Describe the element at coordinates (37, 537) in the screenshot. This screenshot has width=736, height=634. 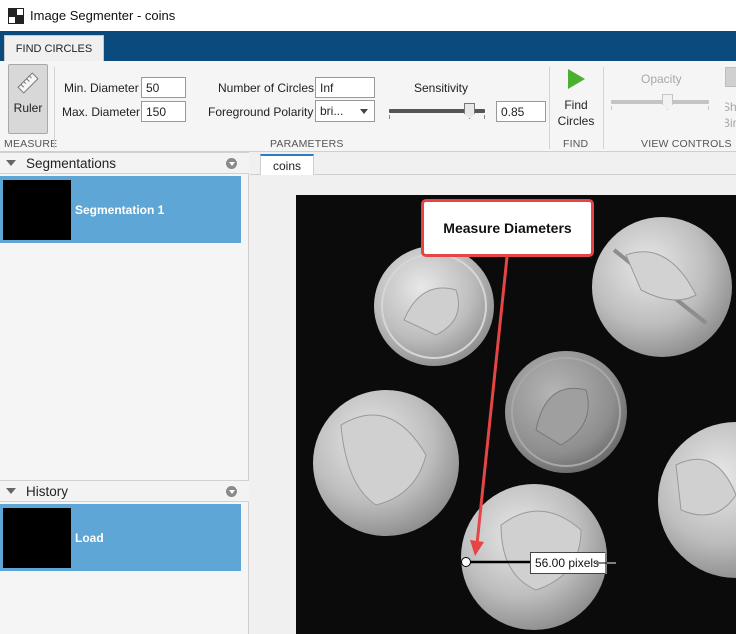
I see `history-thumbnail` at that location.